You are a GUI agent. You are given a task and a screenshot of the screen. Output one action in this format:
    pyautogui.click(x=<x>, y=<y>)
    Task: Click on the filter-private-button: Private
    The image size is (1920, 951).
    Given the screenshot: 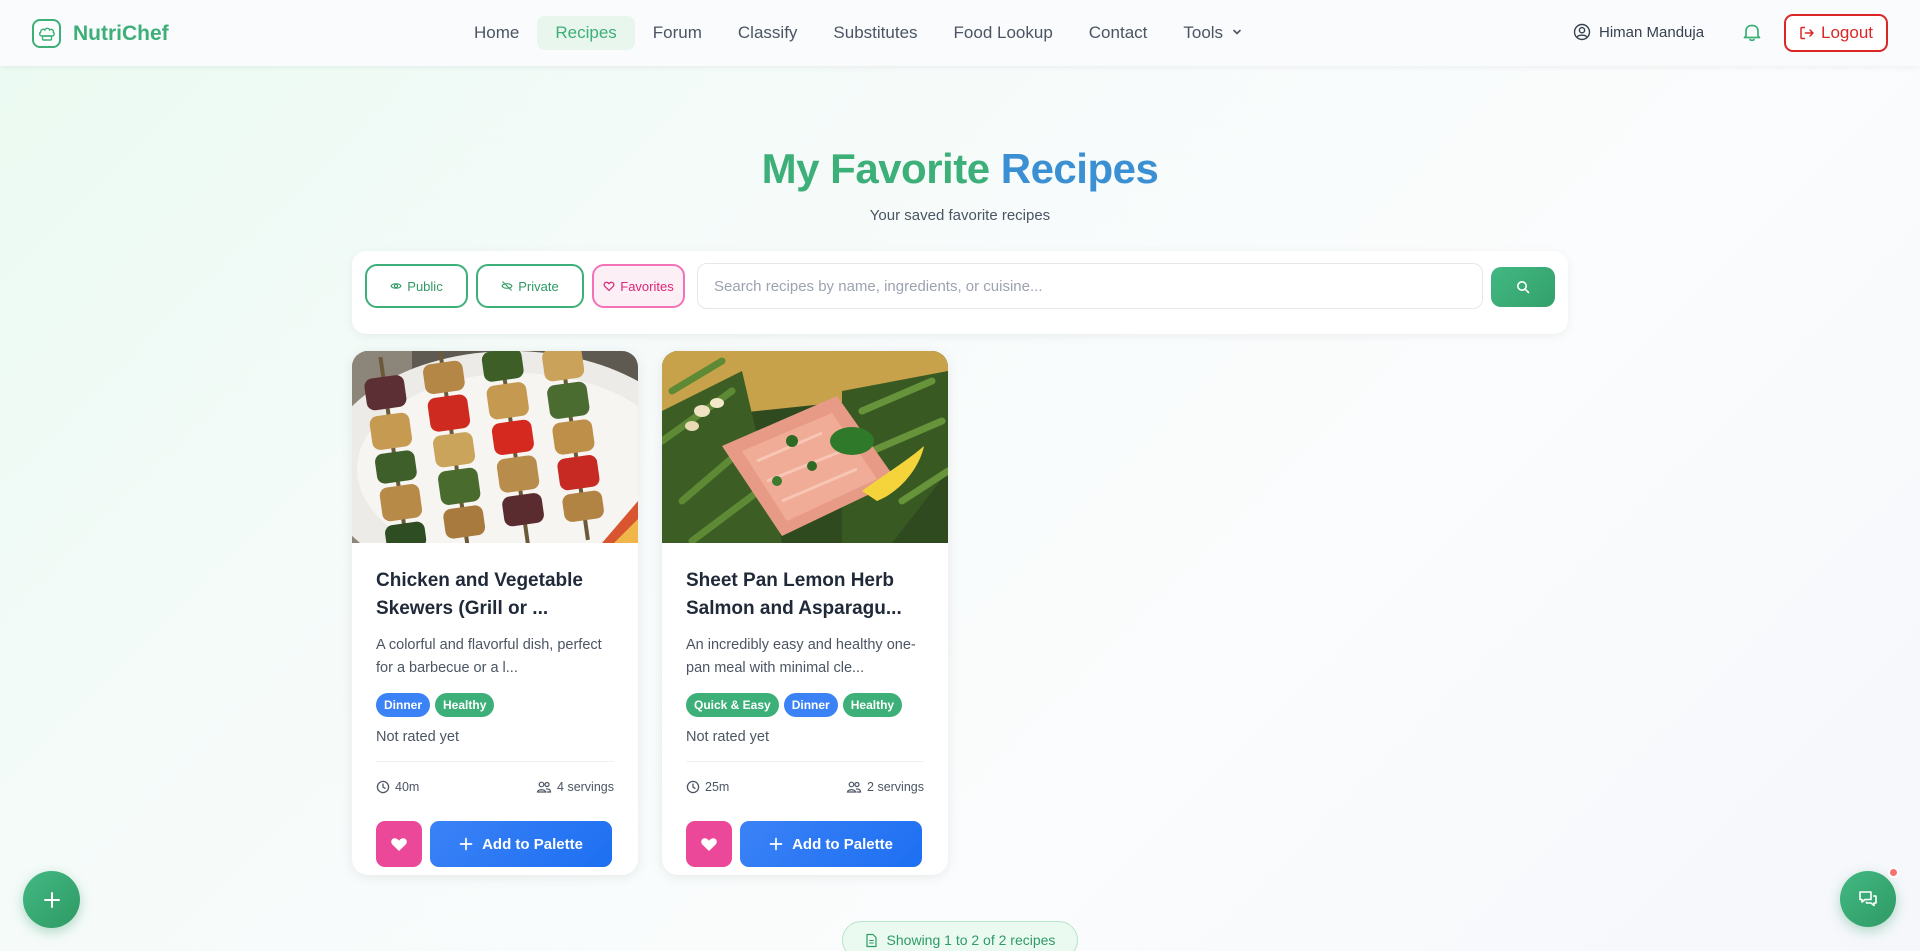 What is the action you would take?
    pyautogui.click(x=530, y=286)
    